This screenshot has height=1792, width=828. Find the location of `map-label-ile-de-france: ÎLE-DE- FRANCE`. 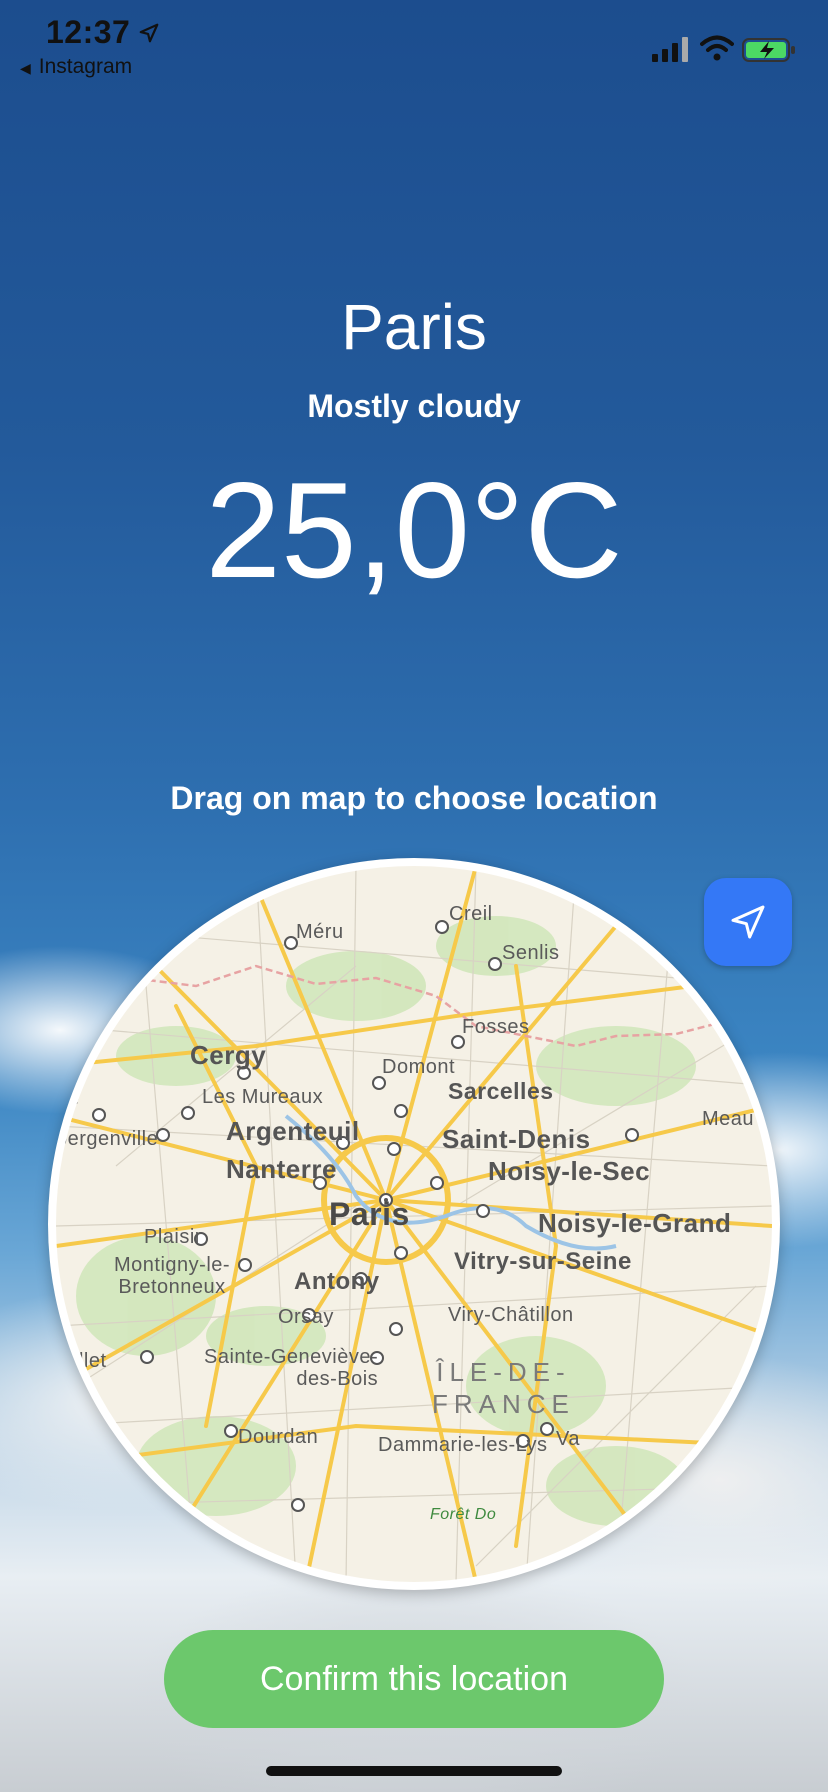

map-label-ile-de-france: ÎLE-DE- FRANCE is located at coordinates (503, 1388).